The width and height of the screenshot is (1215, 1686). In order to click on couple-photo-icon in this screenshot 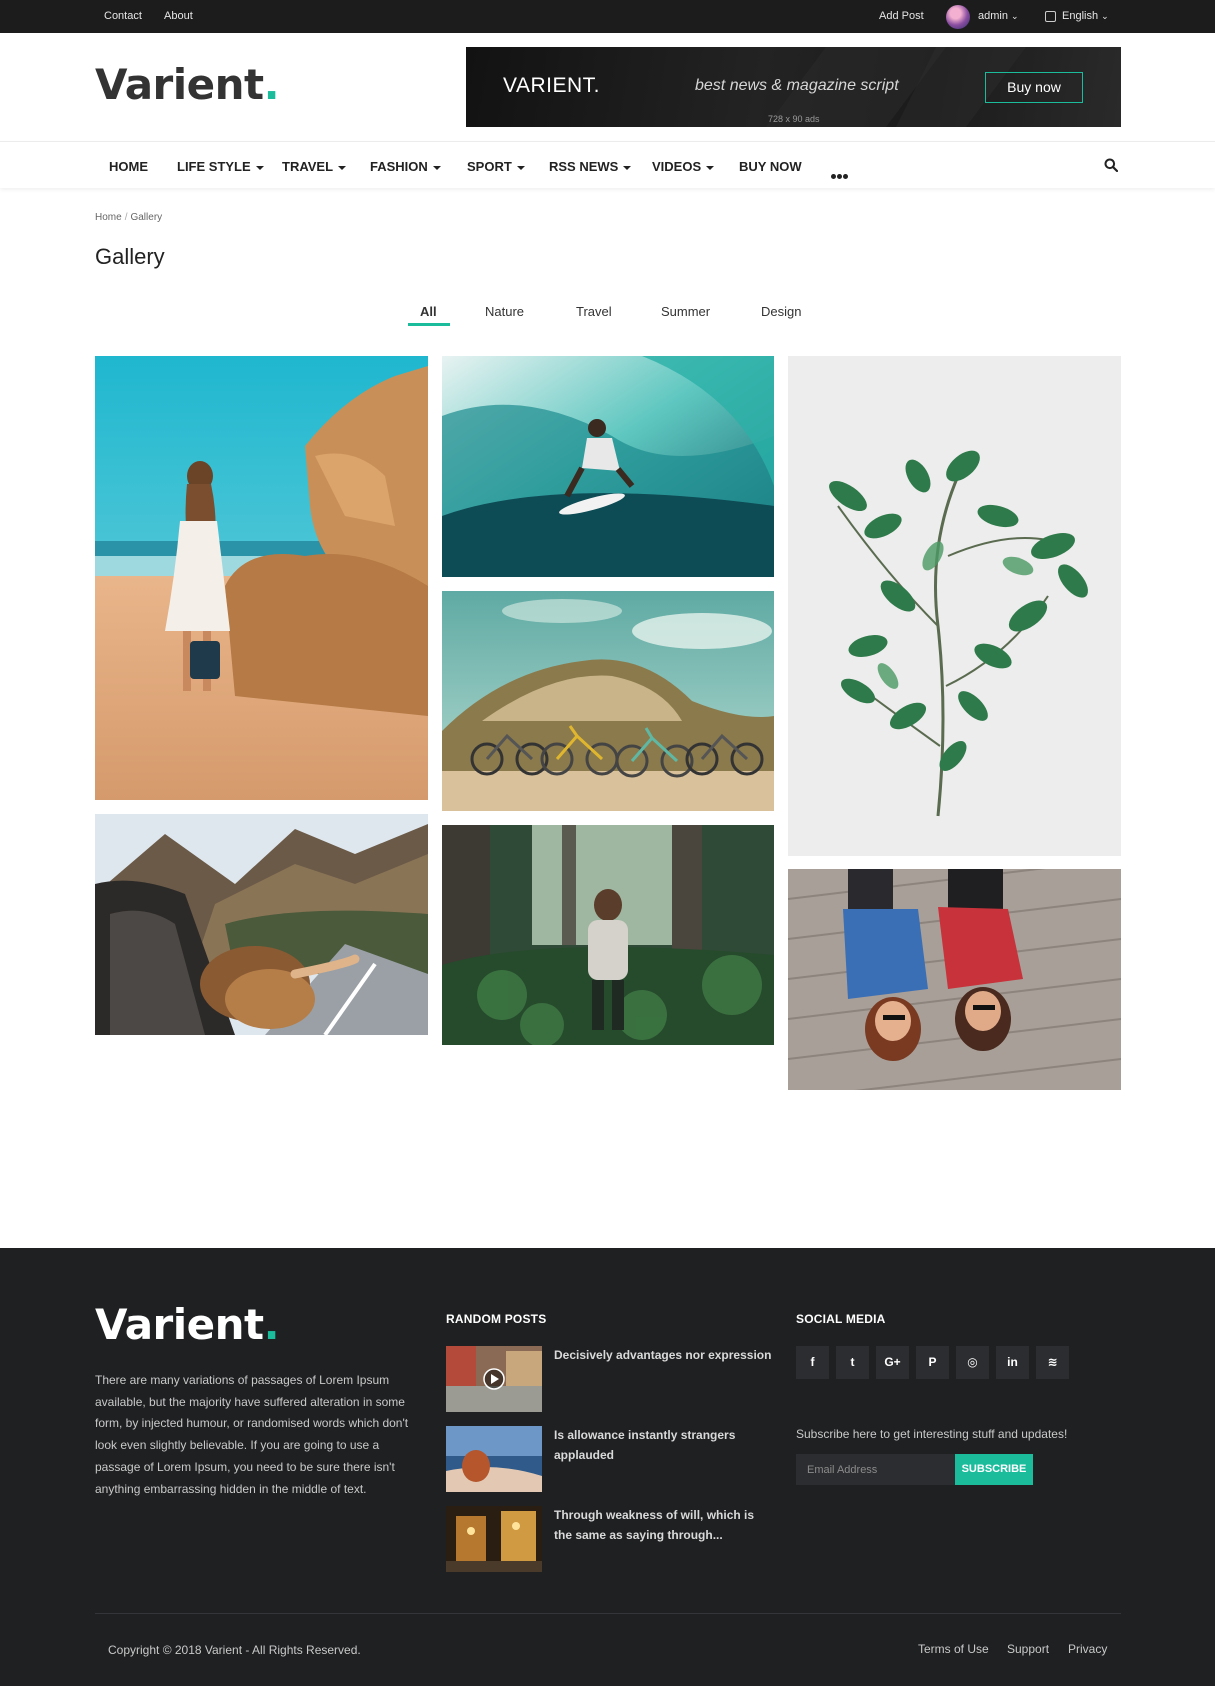, I will do `click(954, 979)`.